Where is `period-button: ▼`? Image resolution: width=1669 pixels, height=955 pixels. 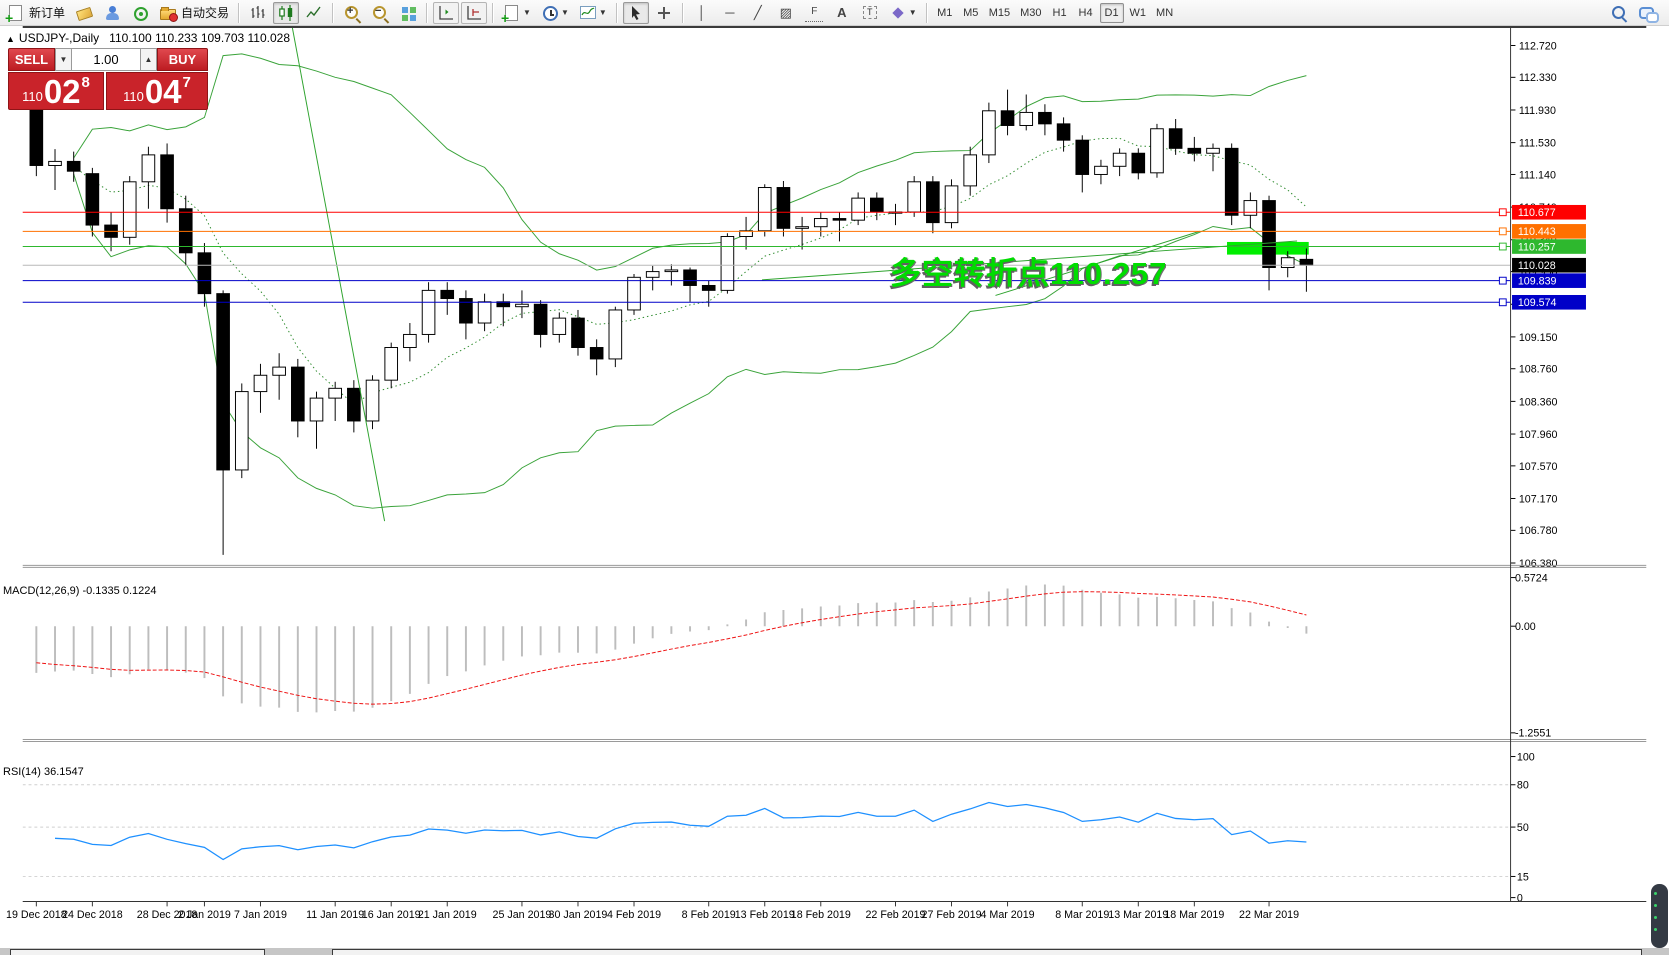
period-button: ▼ is located at coordinates (555, 13).